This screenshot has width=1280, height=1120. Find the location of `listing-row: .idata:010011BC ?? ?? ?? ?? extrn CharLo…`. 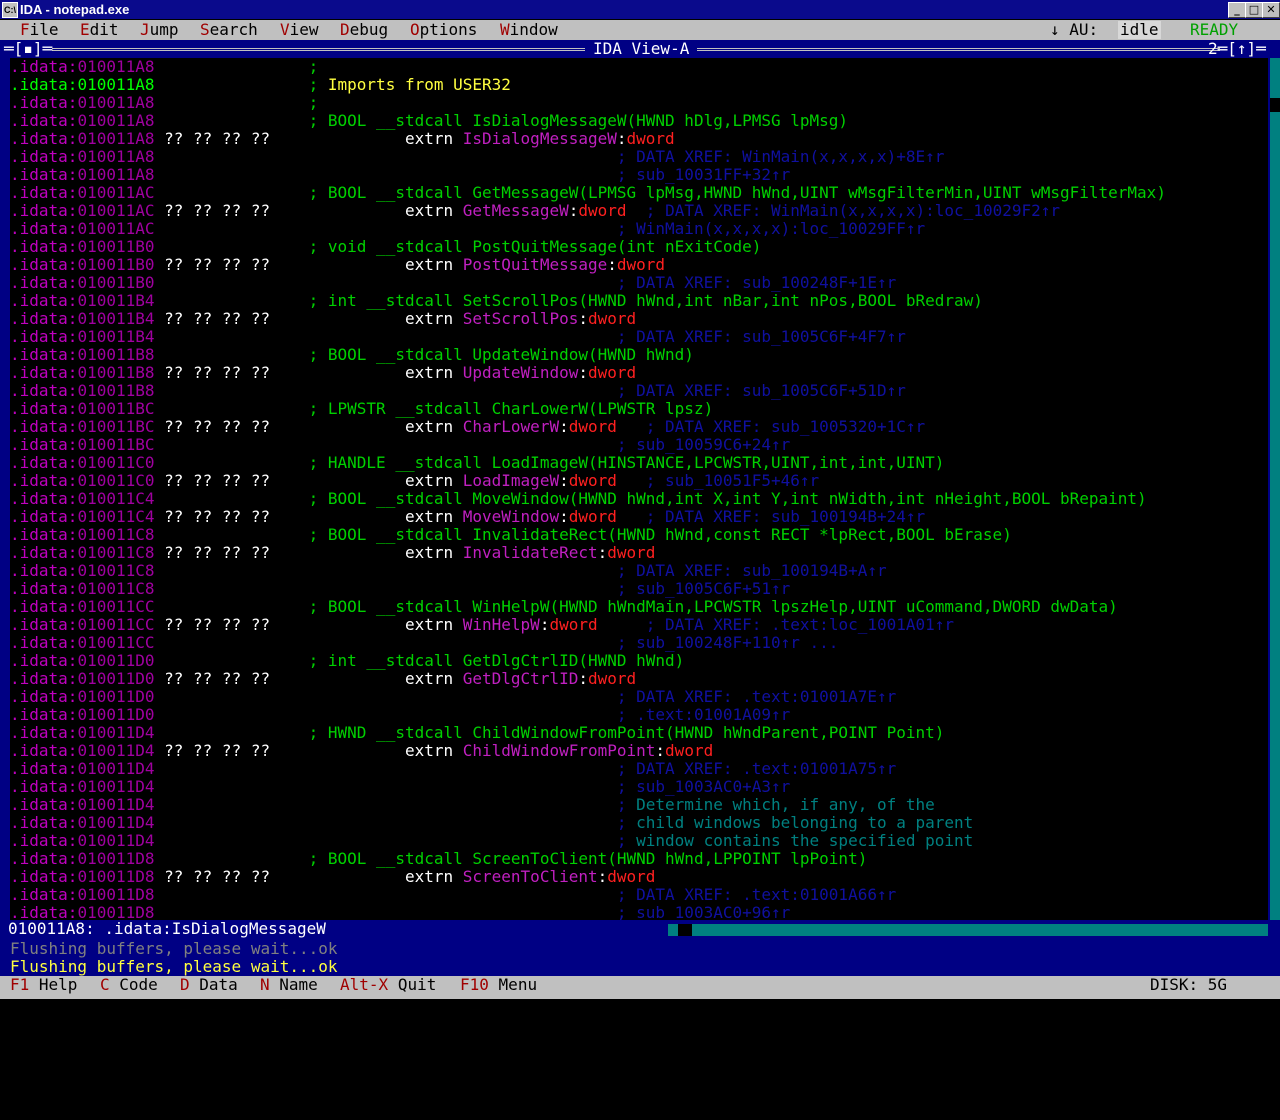

listing-row: .idata:010011BC ?? ?? ?? ?? extrn CharLo… is located at coordinates (639, 427).